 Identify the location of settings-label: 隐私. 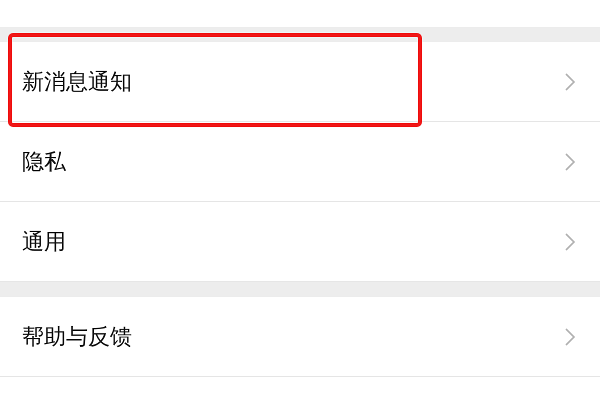
(44, 162).